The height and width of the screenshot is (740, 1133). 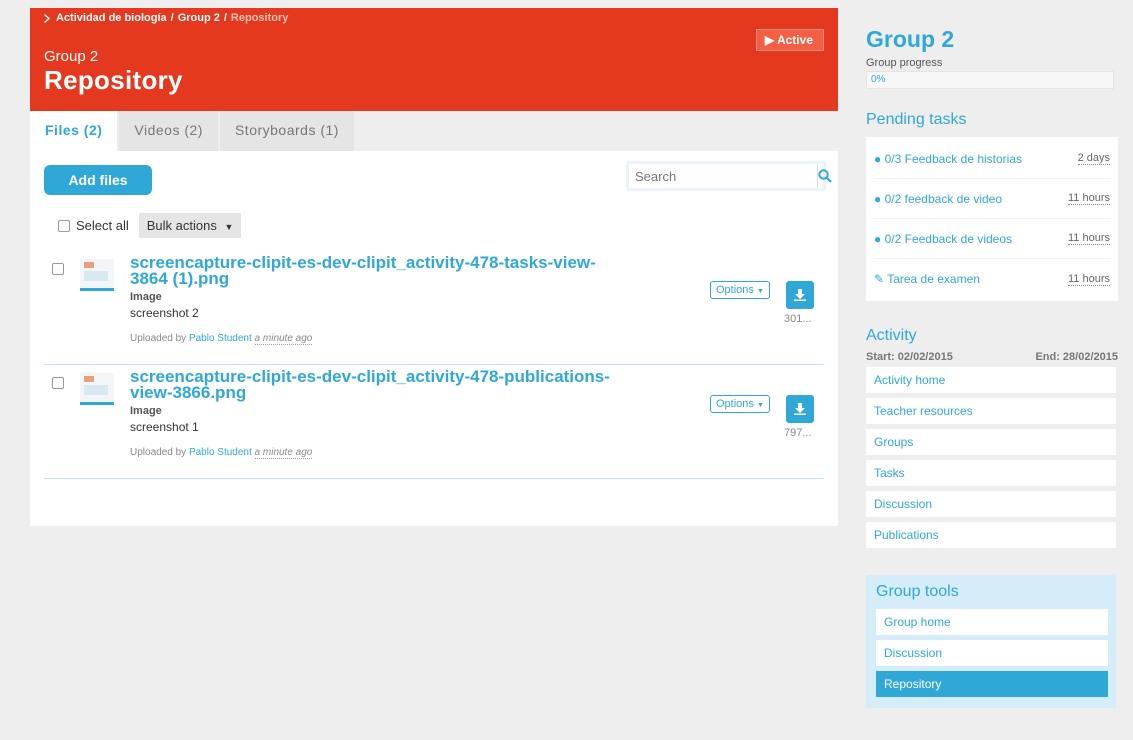 I want to click on search-box, so click(x=729, y=176).